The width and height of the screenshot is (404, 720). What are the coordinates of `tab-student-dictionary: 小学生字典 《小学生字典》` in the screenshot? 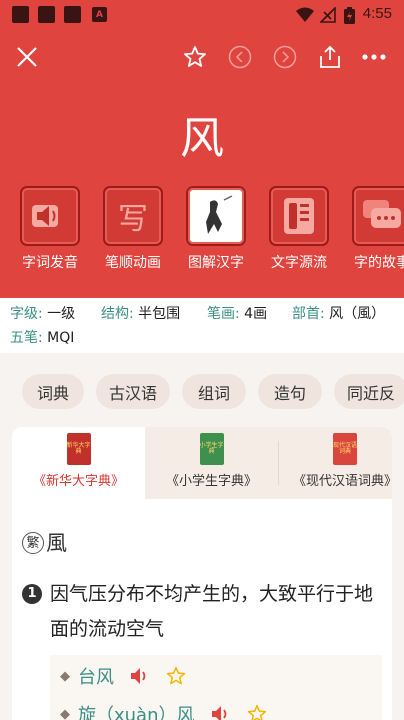 It's located at (211, 463).